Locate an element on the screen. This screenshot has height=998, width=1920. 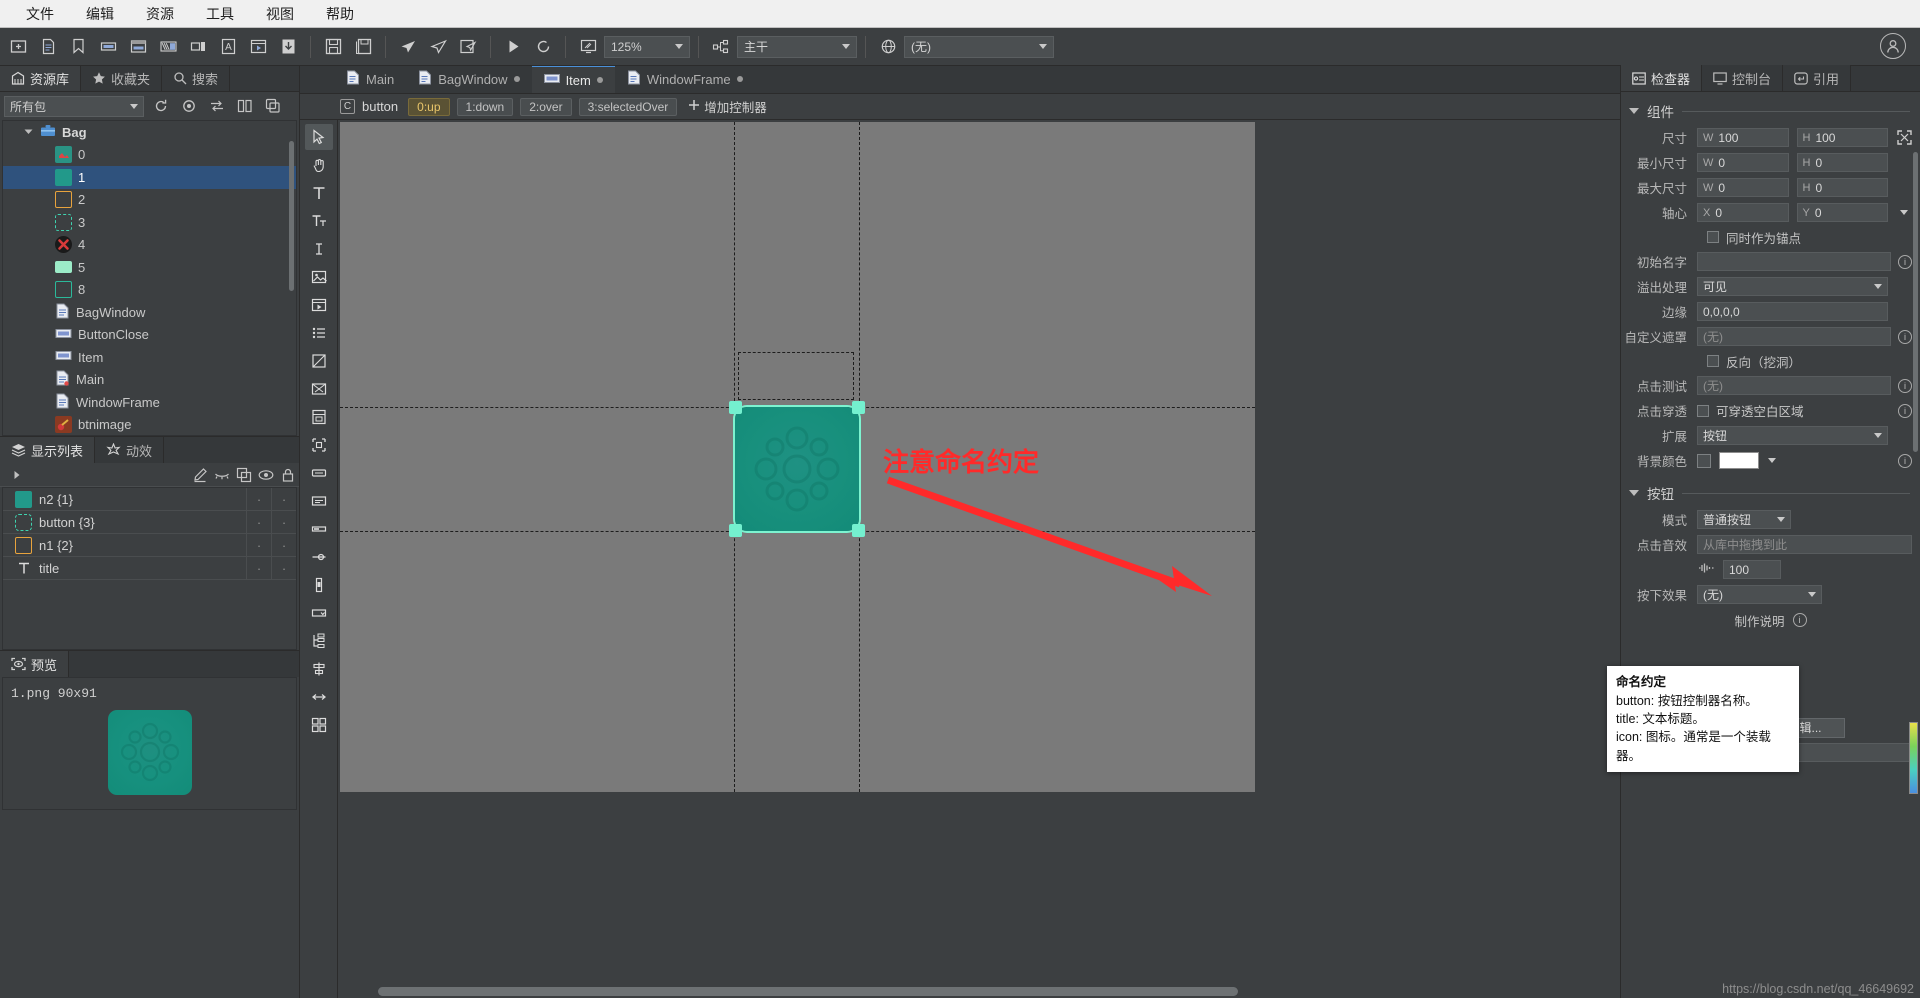
overflow-select: 可见 is located at coordinates (1792, 286).